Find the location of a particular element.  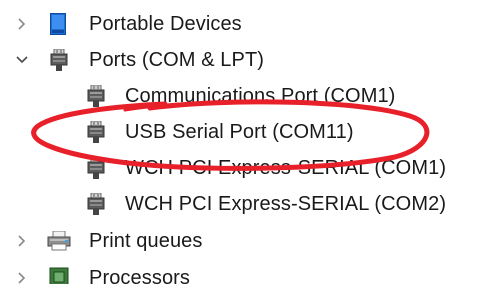

tree-item-processors: Processors is located at coordinates (245, 272).